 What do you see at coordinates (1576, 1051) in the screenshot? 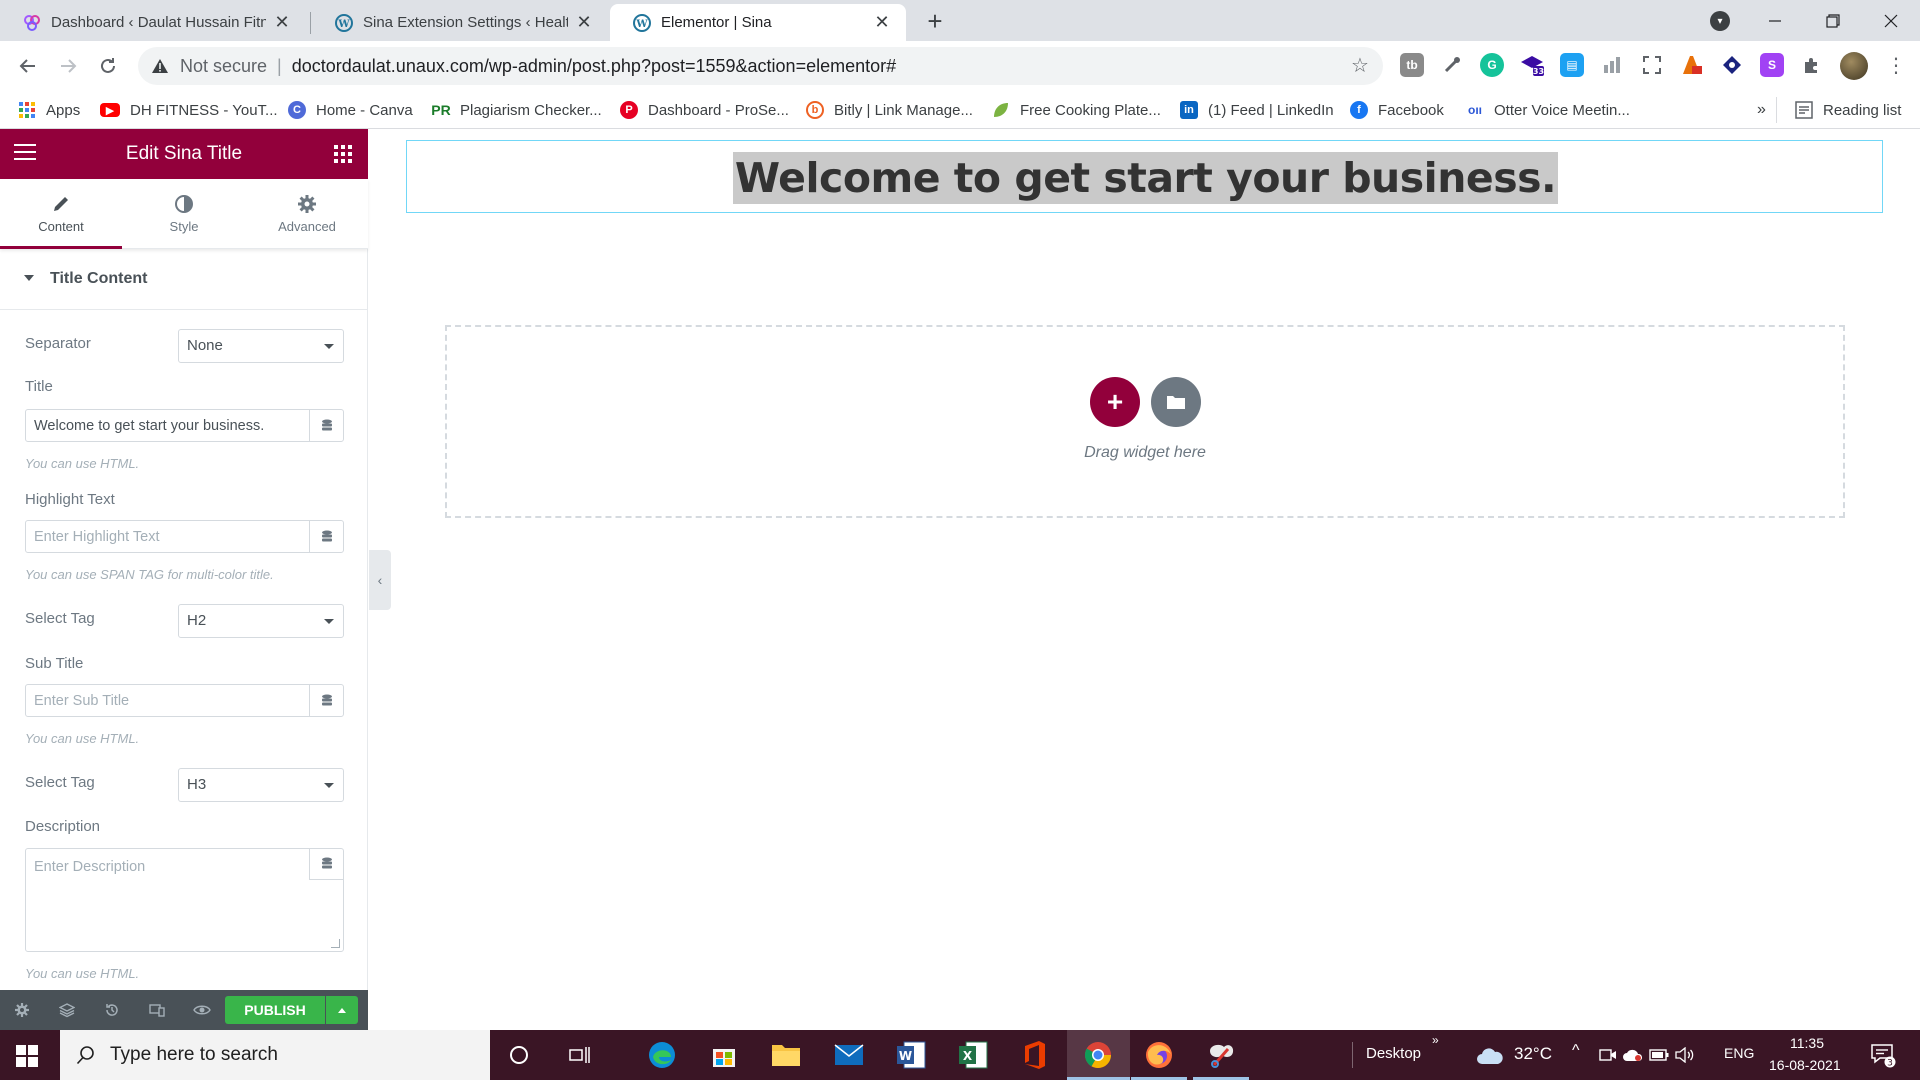
I see `show-hidden-icons-chevron-up-icon: ^` at bounding box center [1576, 1051].